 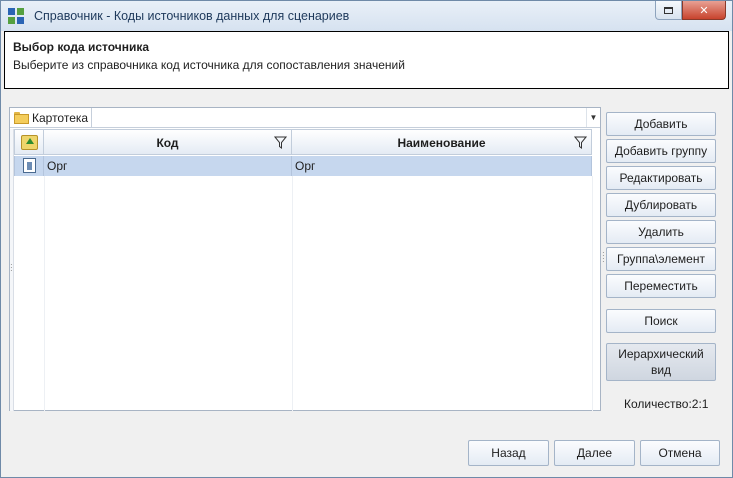 What do you see at coordinates (442, 166) in the screenshot?
I see `cell-name: Орг` at bounding box center [442, 166].